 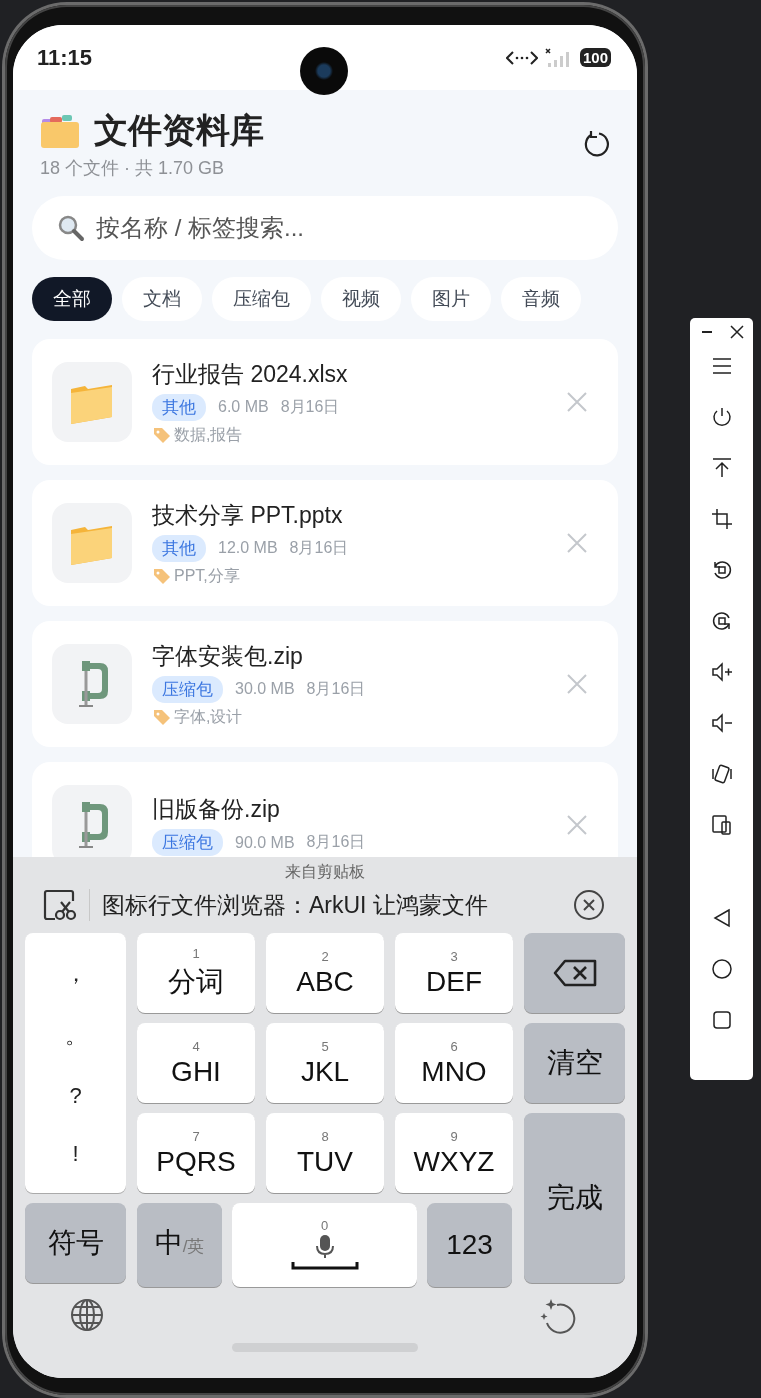 What do you see at coordinates (65, 57) in the screenshot?
I see `status-time: 11:15` at bounding box center [65, 57].